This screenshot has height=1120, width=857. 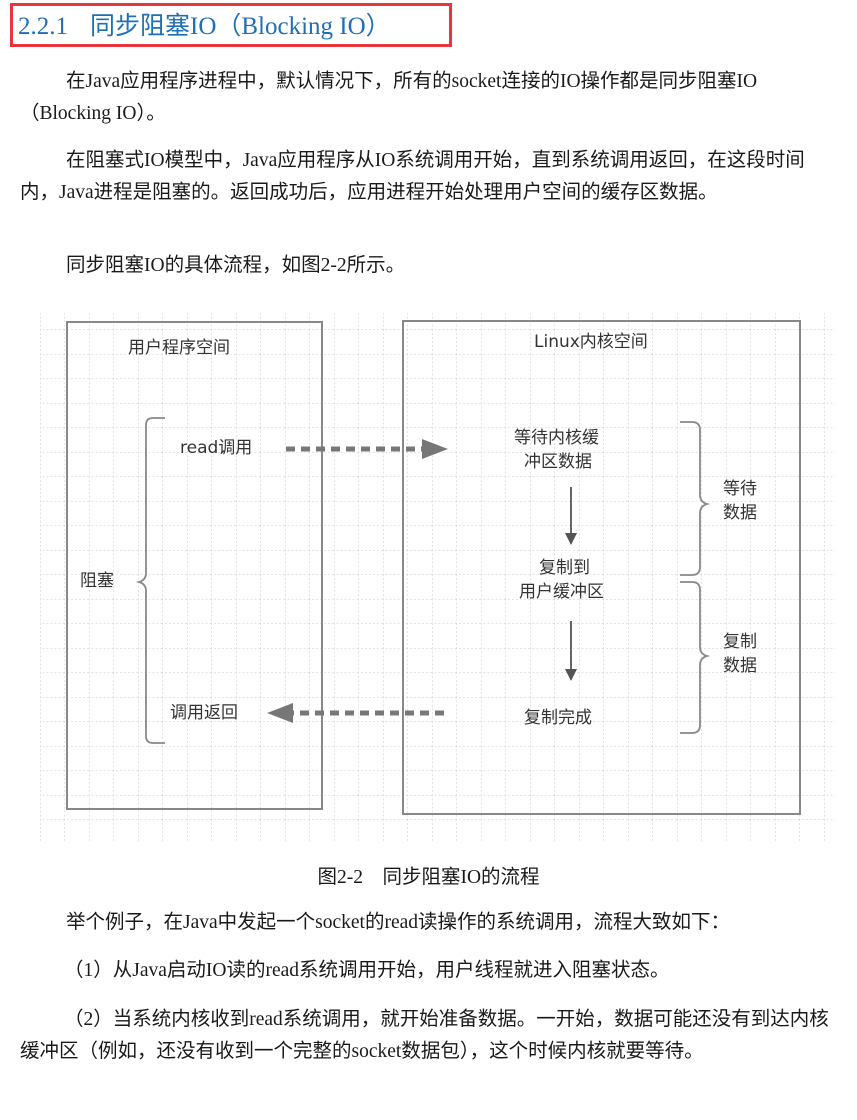 What do you see at coordinates (240, 26) in the screenshot?
I see `section-title: 同步阻塞IO（Blocking IO）` at bounding box center [240, 26].